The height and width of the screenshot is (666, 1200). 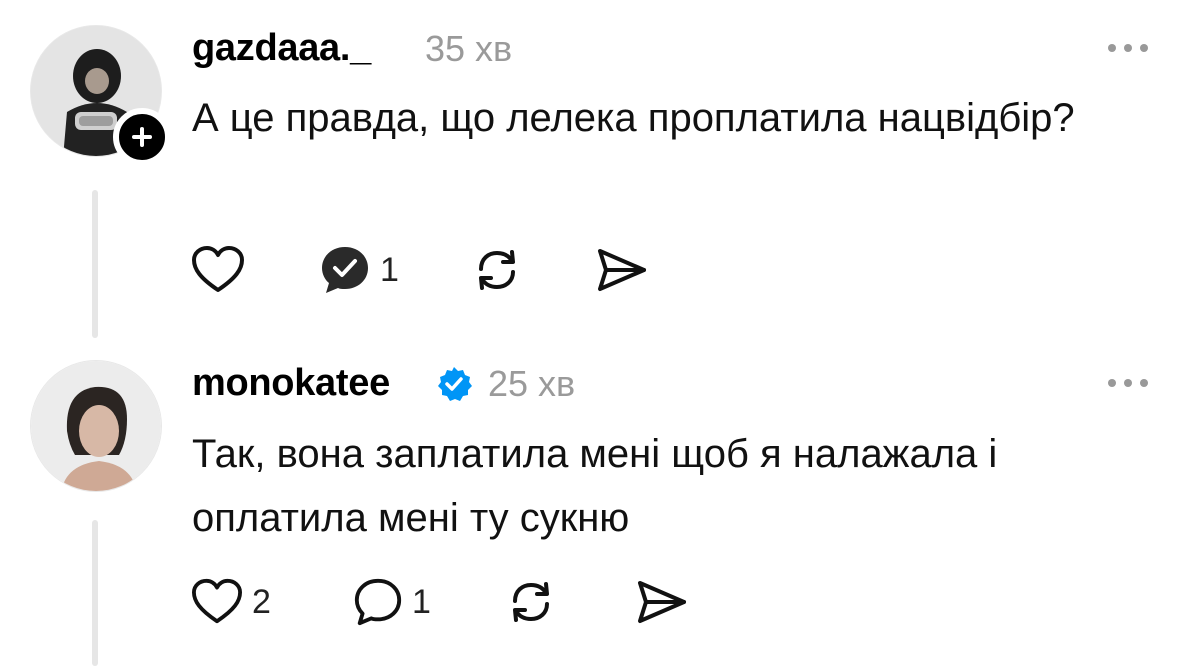 I want to click on plus-icon, so click(x=142, y=137).